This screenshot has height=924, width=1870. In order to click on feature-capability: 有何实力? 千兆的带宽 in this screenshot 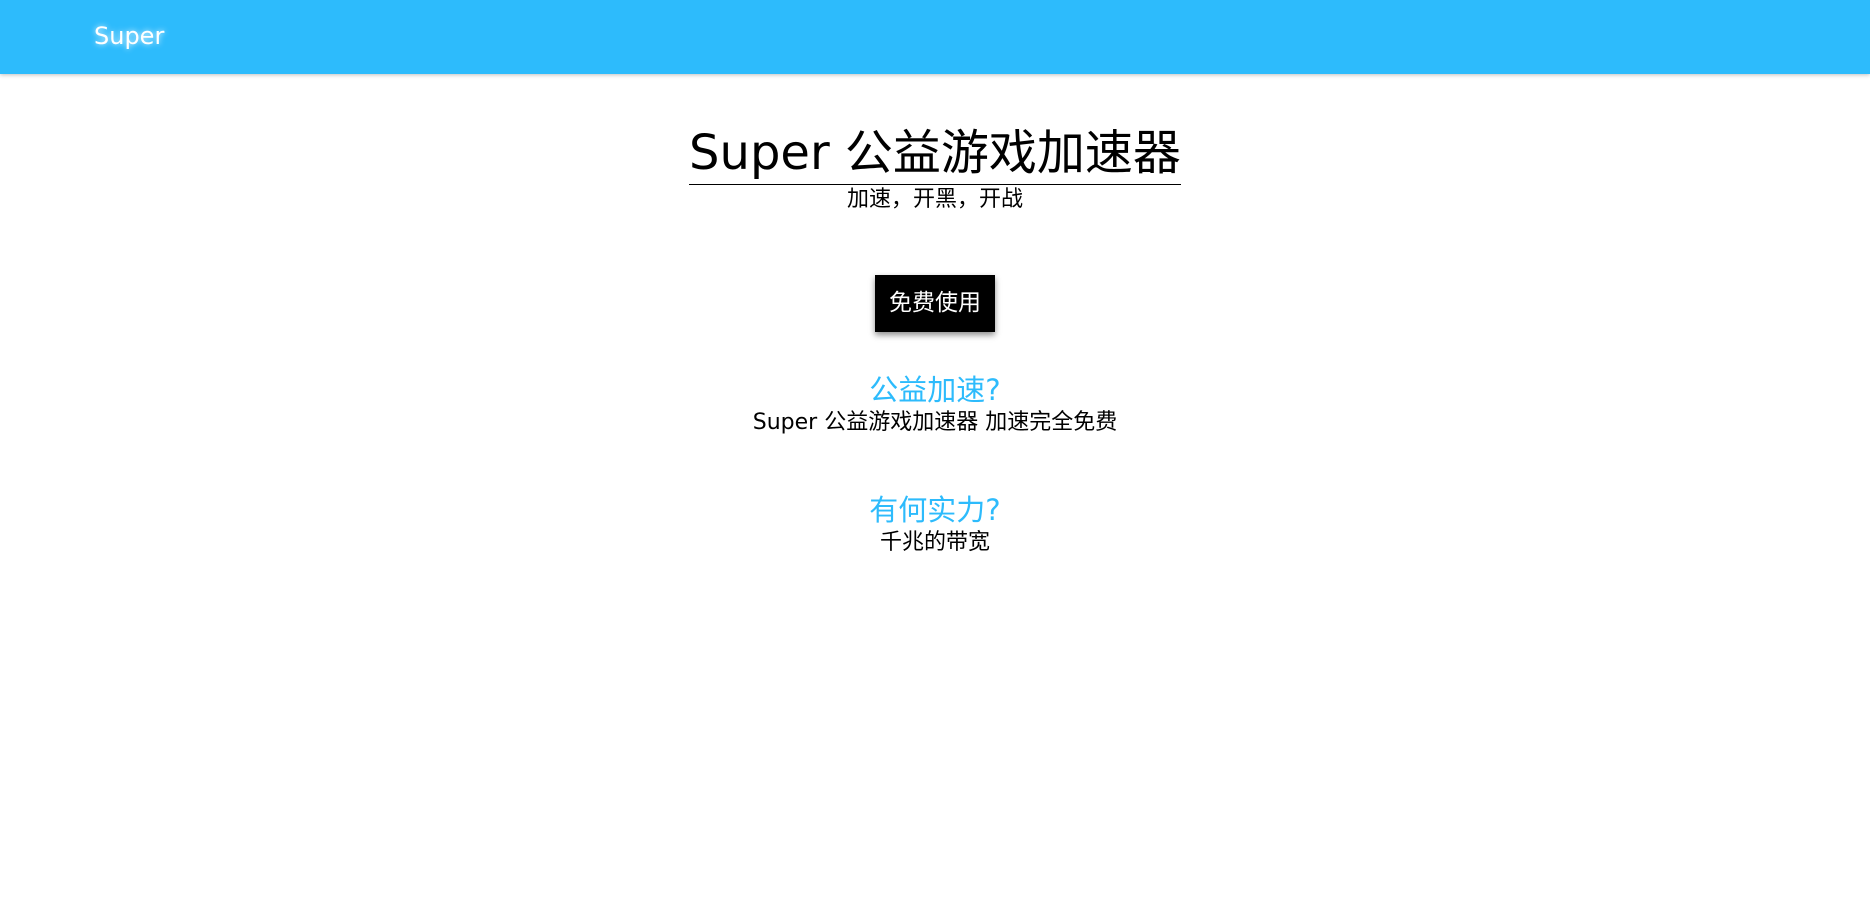, I will do `click(935, 525)`.